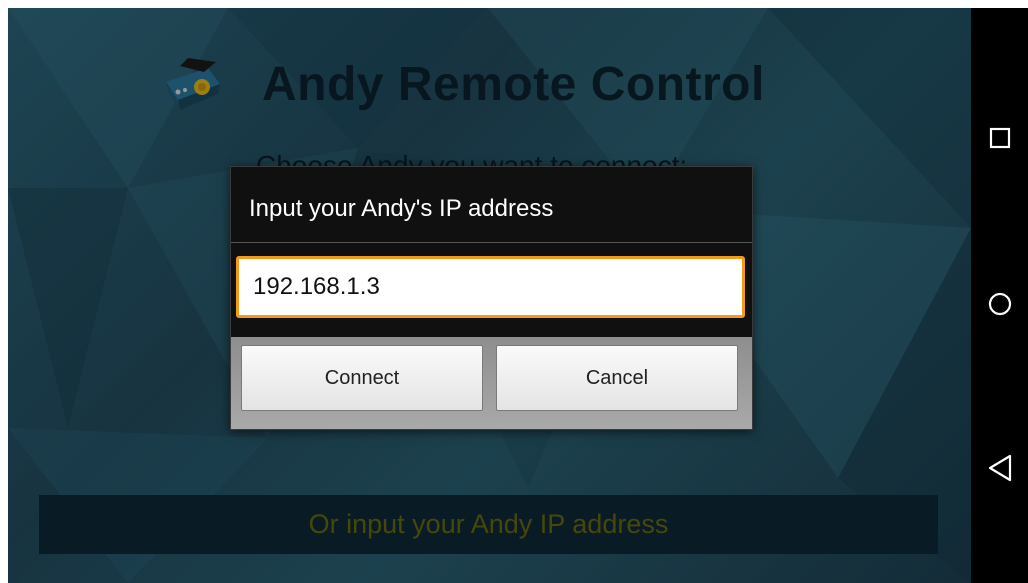 The image size is (1028, 583). Describe the element at coordinates (491, 242) in the screenshot. I see `dialog-divider` at that location.